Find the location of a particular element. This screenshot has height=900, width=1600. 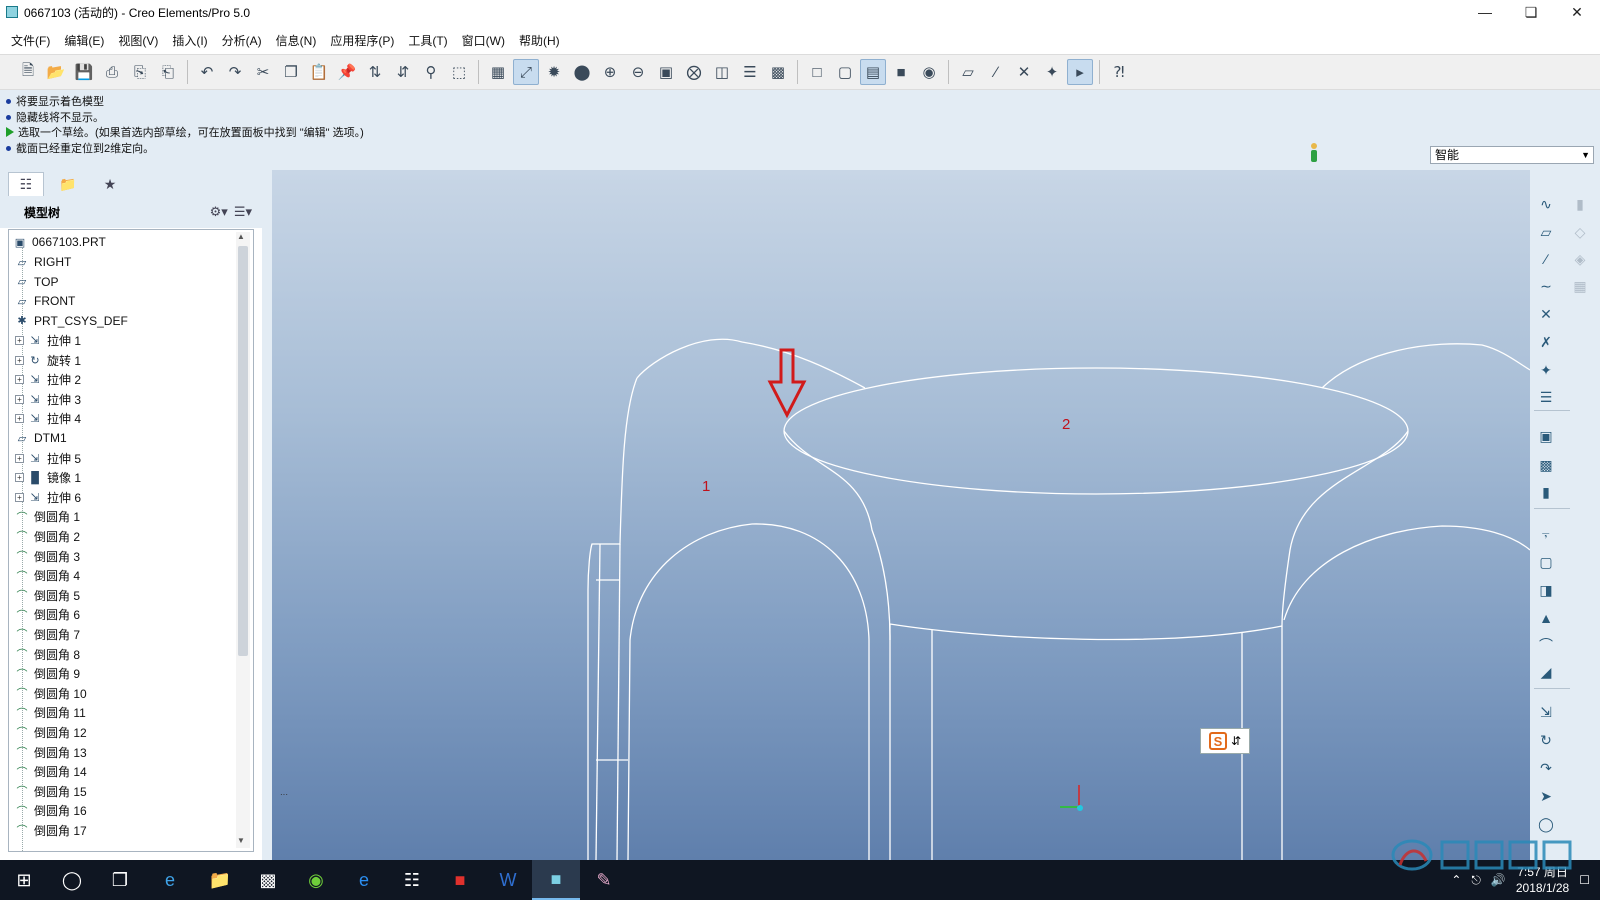

axis-display-icon: ⤢ is located at coordinates (526, 72).